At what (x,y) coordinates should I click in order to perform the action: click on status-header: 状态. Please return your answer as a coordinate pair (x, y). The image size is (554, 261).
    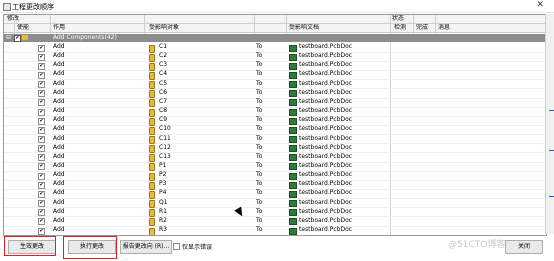
    Looking at the image, I should click on (398, 18).